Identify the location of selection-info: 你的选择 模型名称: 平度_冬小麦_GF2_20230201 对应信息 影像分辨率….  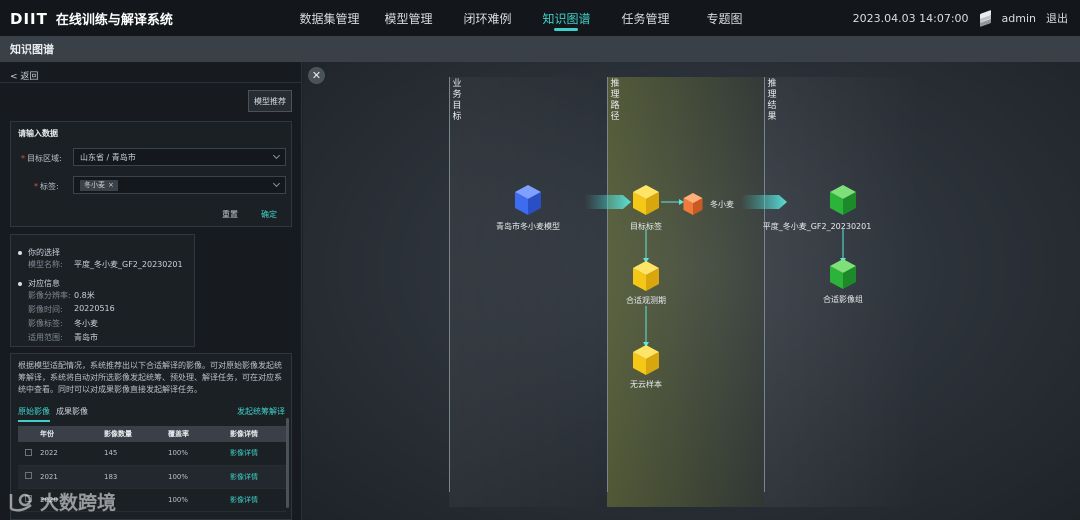
(102, 290).